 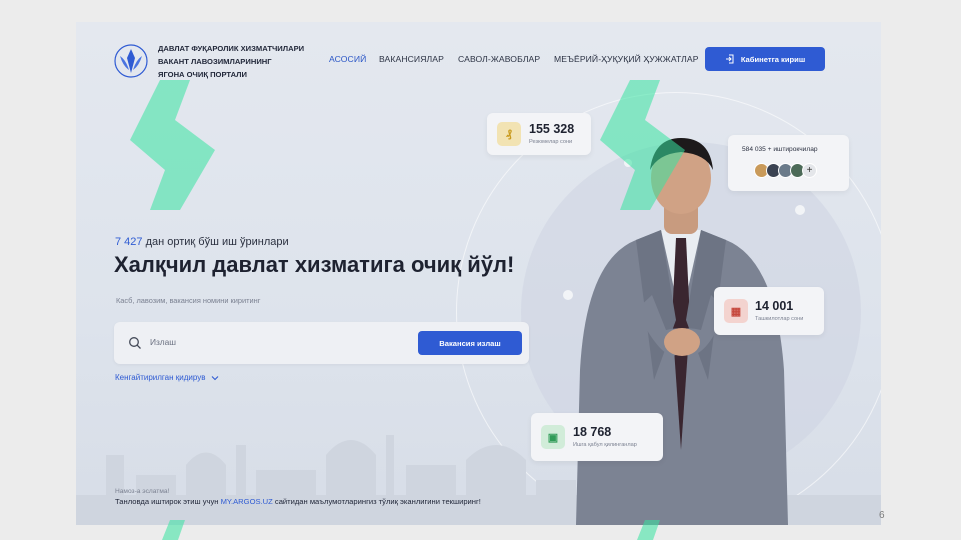 What do you see at coordinates (551, 142) in the screenshot?
I see `resumes-label: Резюмелар сони` at bounding box center [551, 142].